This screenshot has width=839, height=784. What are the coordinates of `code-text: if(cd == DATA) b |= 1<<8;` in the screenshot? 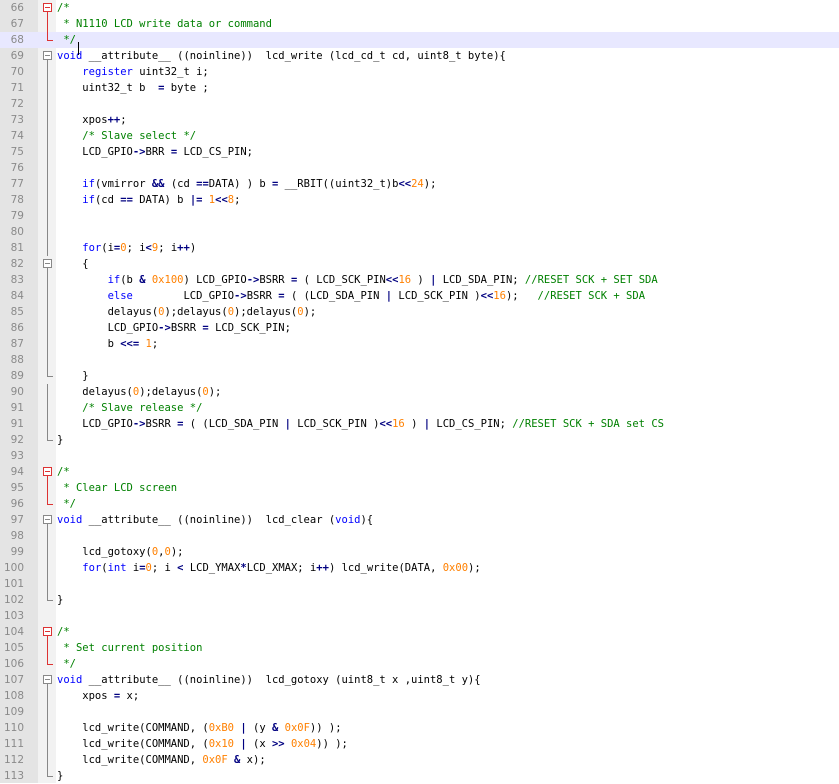 It's located at (148, 200).